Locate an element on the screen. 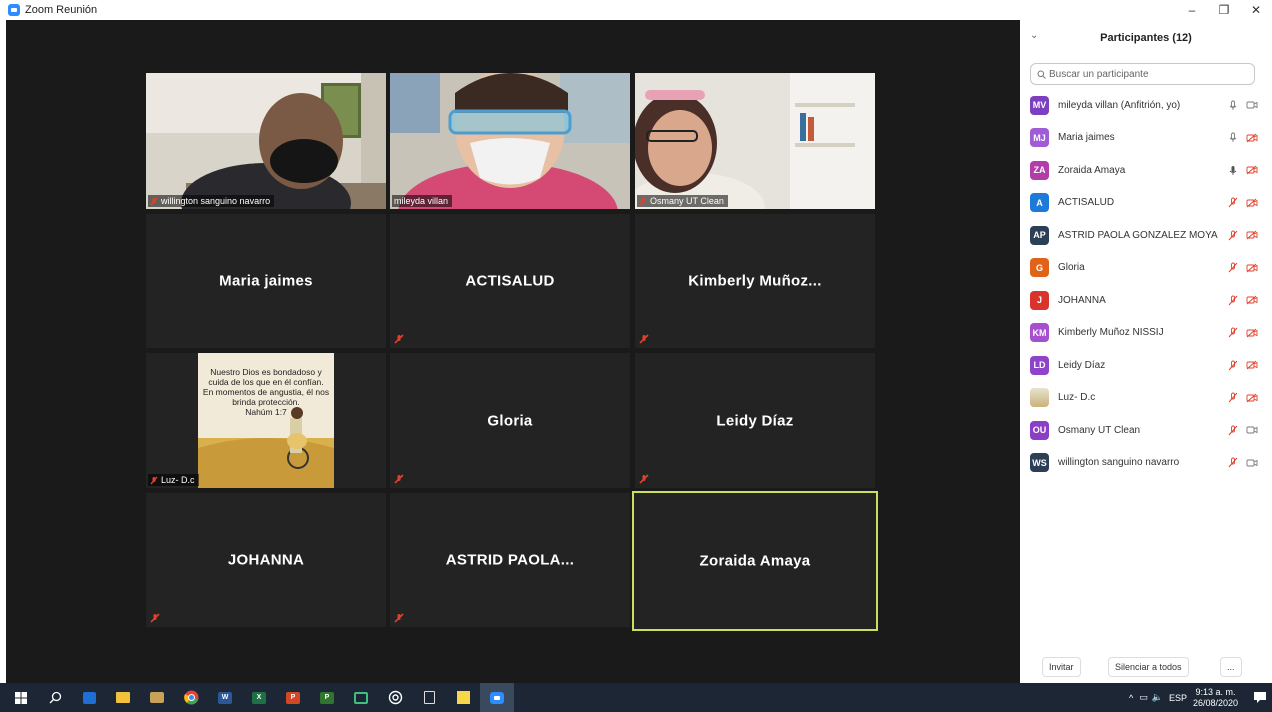  participant-name: Zoraida Amaya is located at coordinates (755, 561).